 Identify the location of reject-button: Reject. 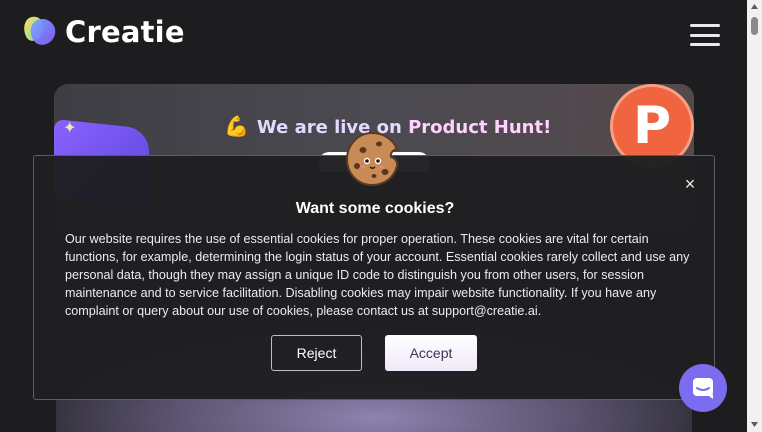
(316, 353).